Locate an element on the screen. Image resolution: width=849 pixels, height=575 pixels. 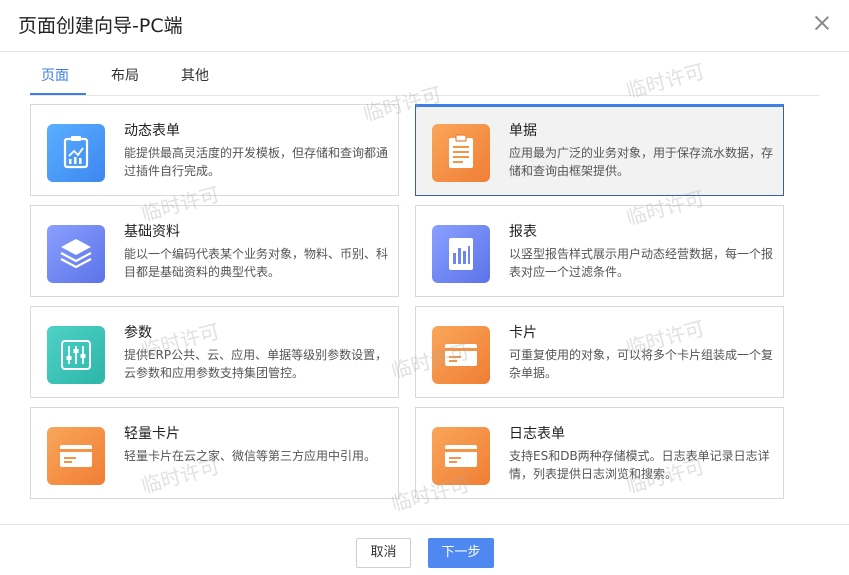
card-basic-data: 基础资料 能以一个编码代表某个业务对象，物料、币别、科目都是基础资料的典型代表。 is located at coordinates (214, 251).